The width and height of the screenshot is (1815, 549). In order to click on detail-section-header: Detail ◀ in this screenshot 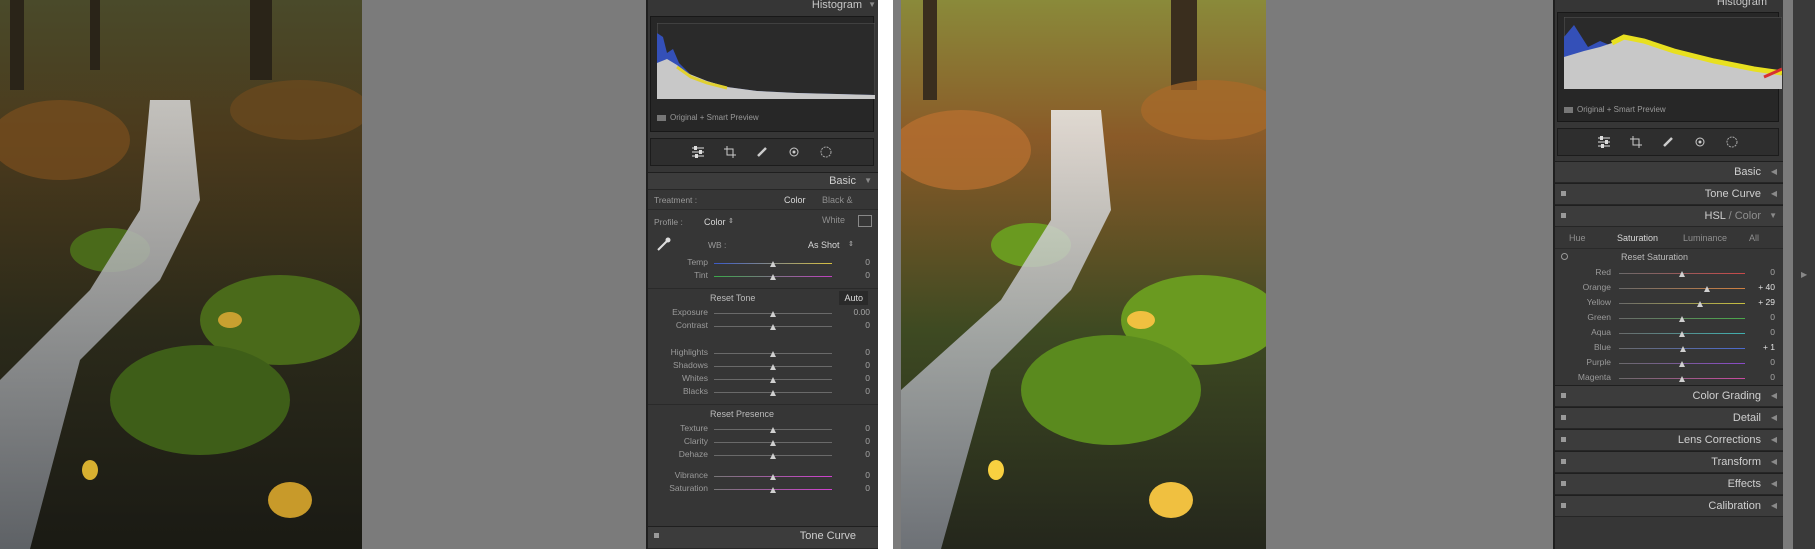, I will do `click(1669, 418)`.